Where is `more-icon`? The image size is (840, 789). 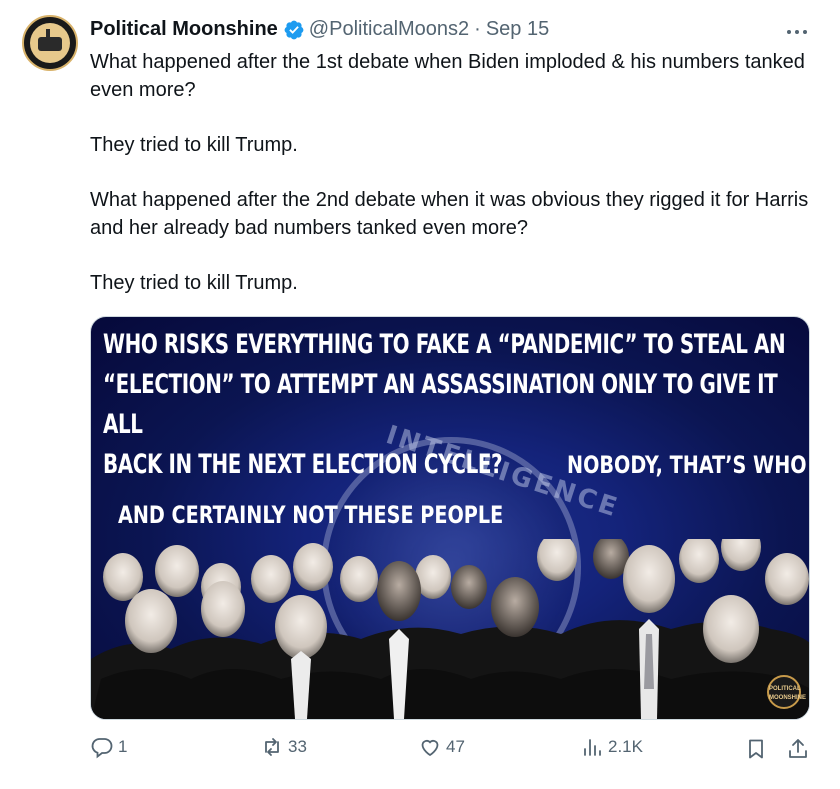
more-icon is located at coordinates (797, 32).